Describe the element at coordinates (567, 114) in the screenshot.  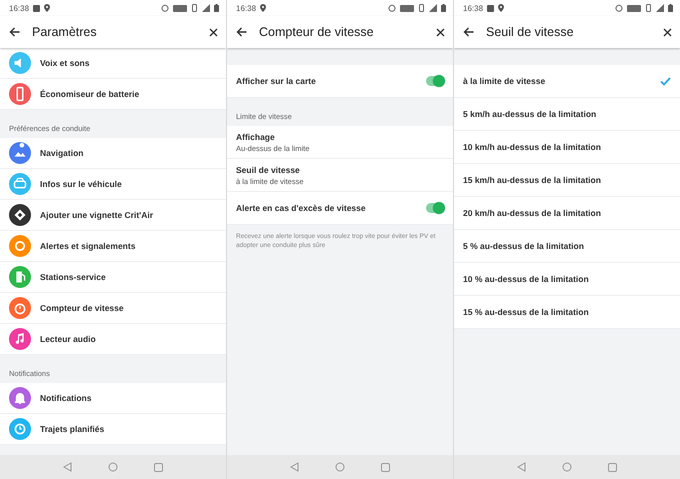
I see `option-item: 5 km/h au-dessus de la limitation` at that location.